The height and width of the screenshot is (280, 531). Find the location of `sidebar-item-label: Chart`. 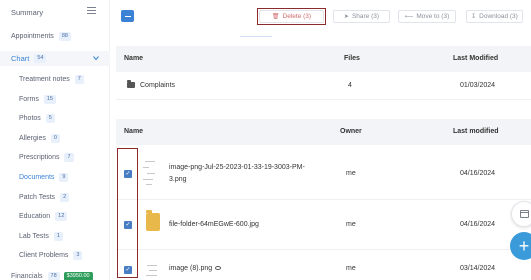

sidebar-item-label: Chart is located at coordinates (20, 58).